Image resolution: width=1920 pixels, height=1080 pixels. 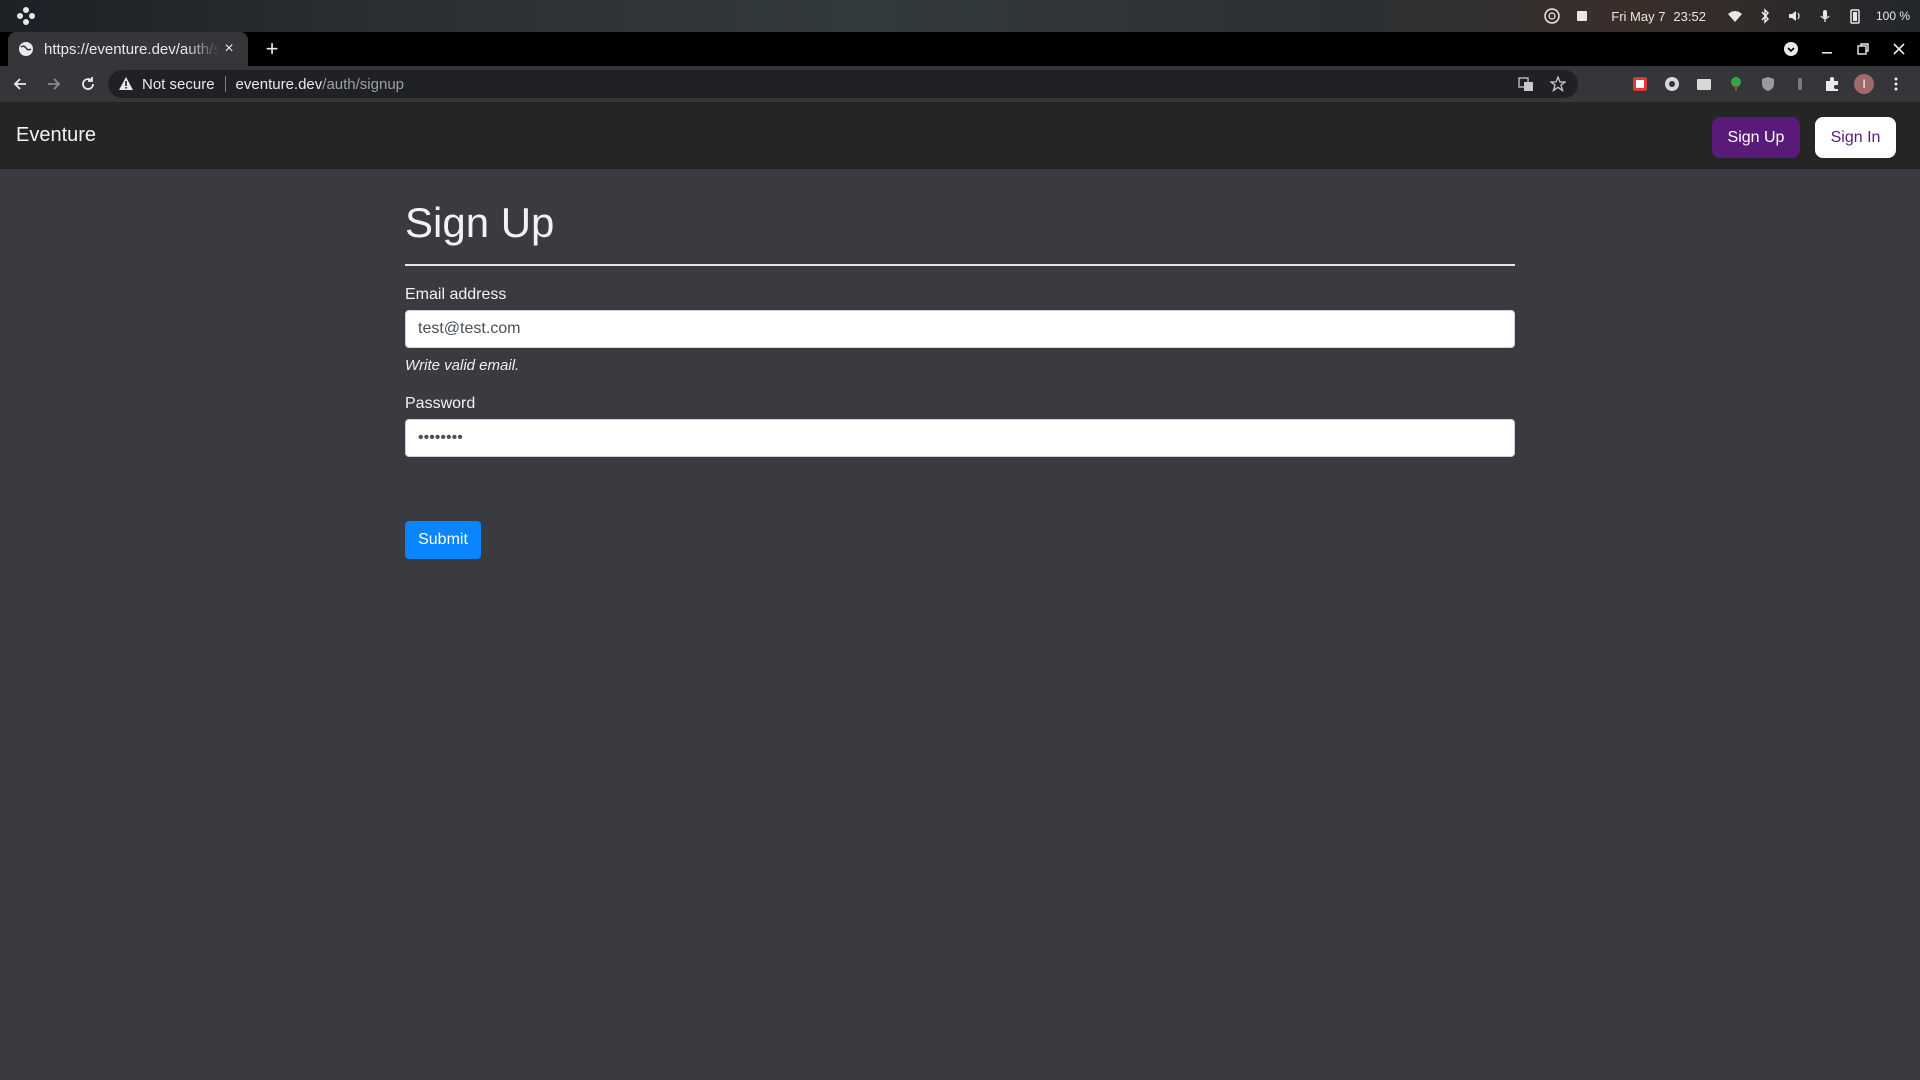 What do you see at coordinates (1552, 16) in the screenshot?
I see `obs-icon` at bounding box center [1552, 16].